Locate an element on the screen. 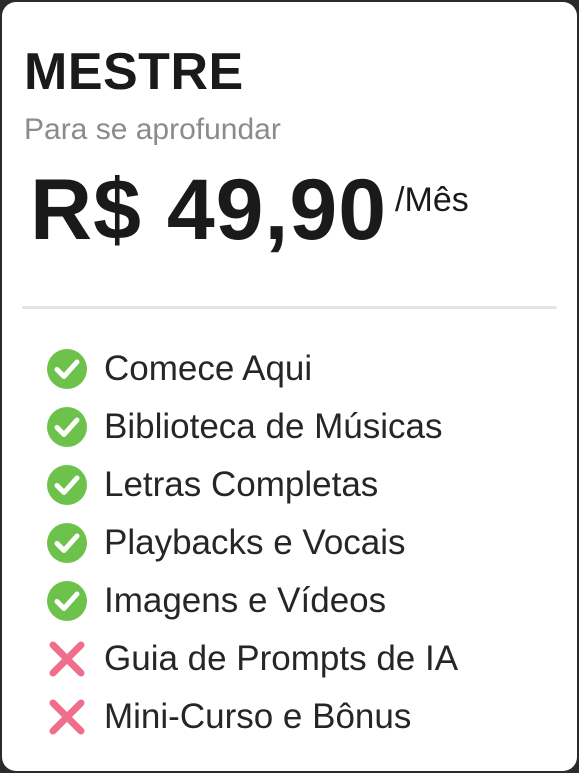 This screenshot has width=579, height=773. feature-item: Mini-Curso e Bônus is located at coordinates (252, 717).